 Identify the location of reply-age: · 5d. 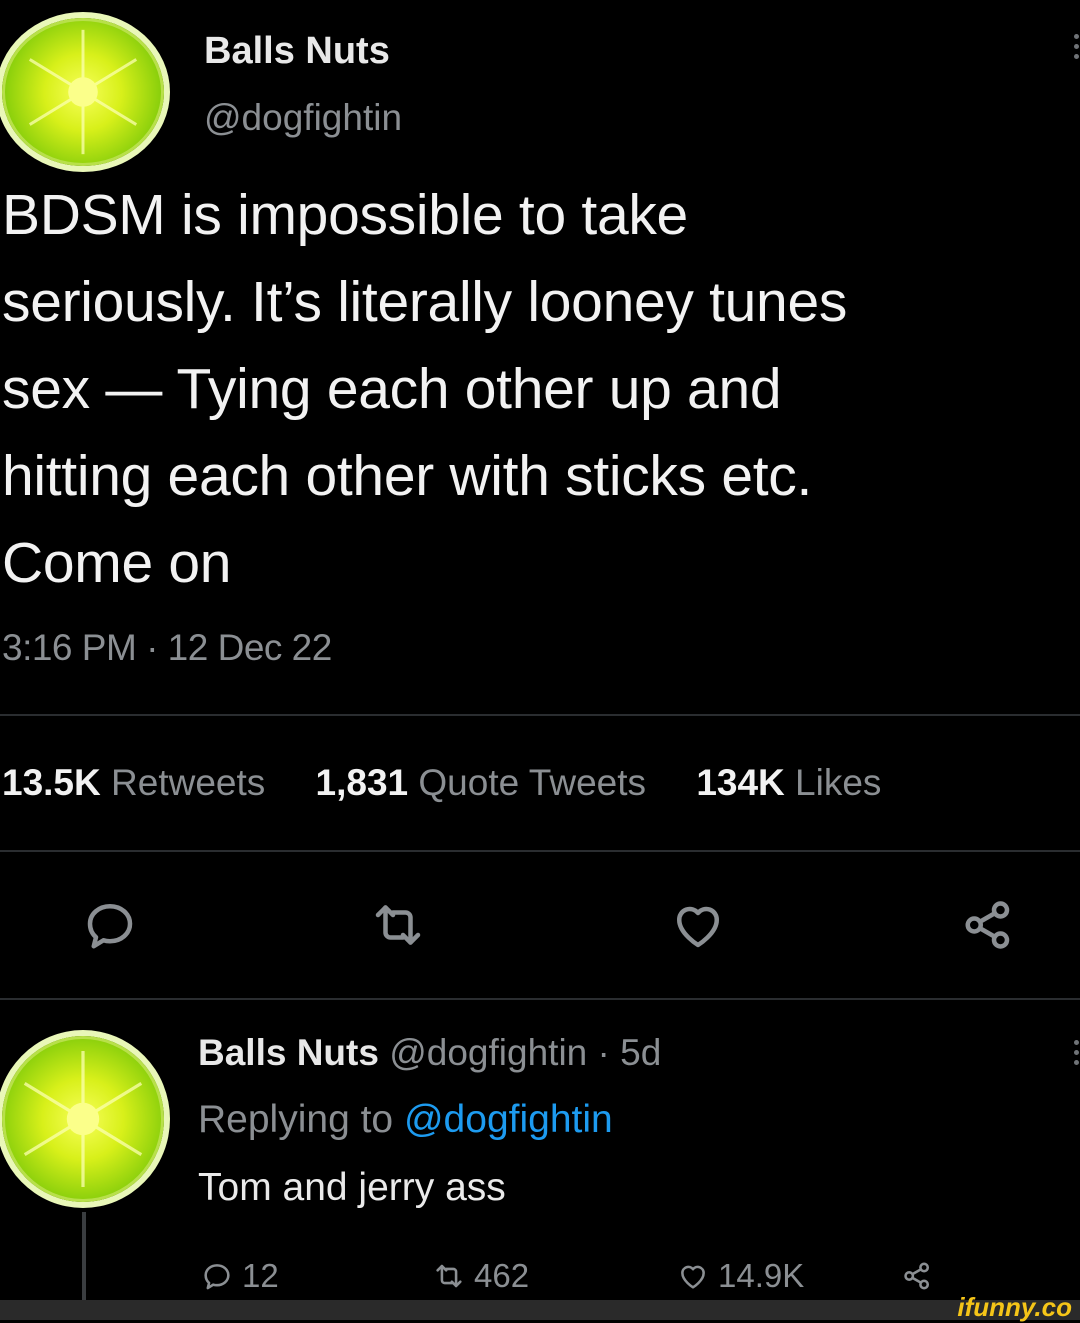
(630, 1052).